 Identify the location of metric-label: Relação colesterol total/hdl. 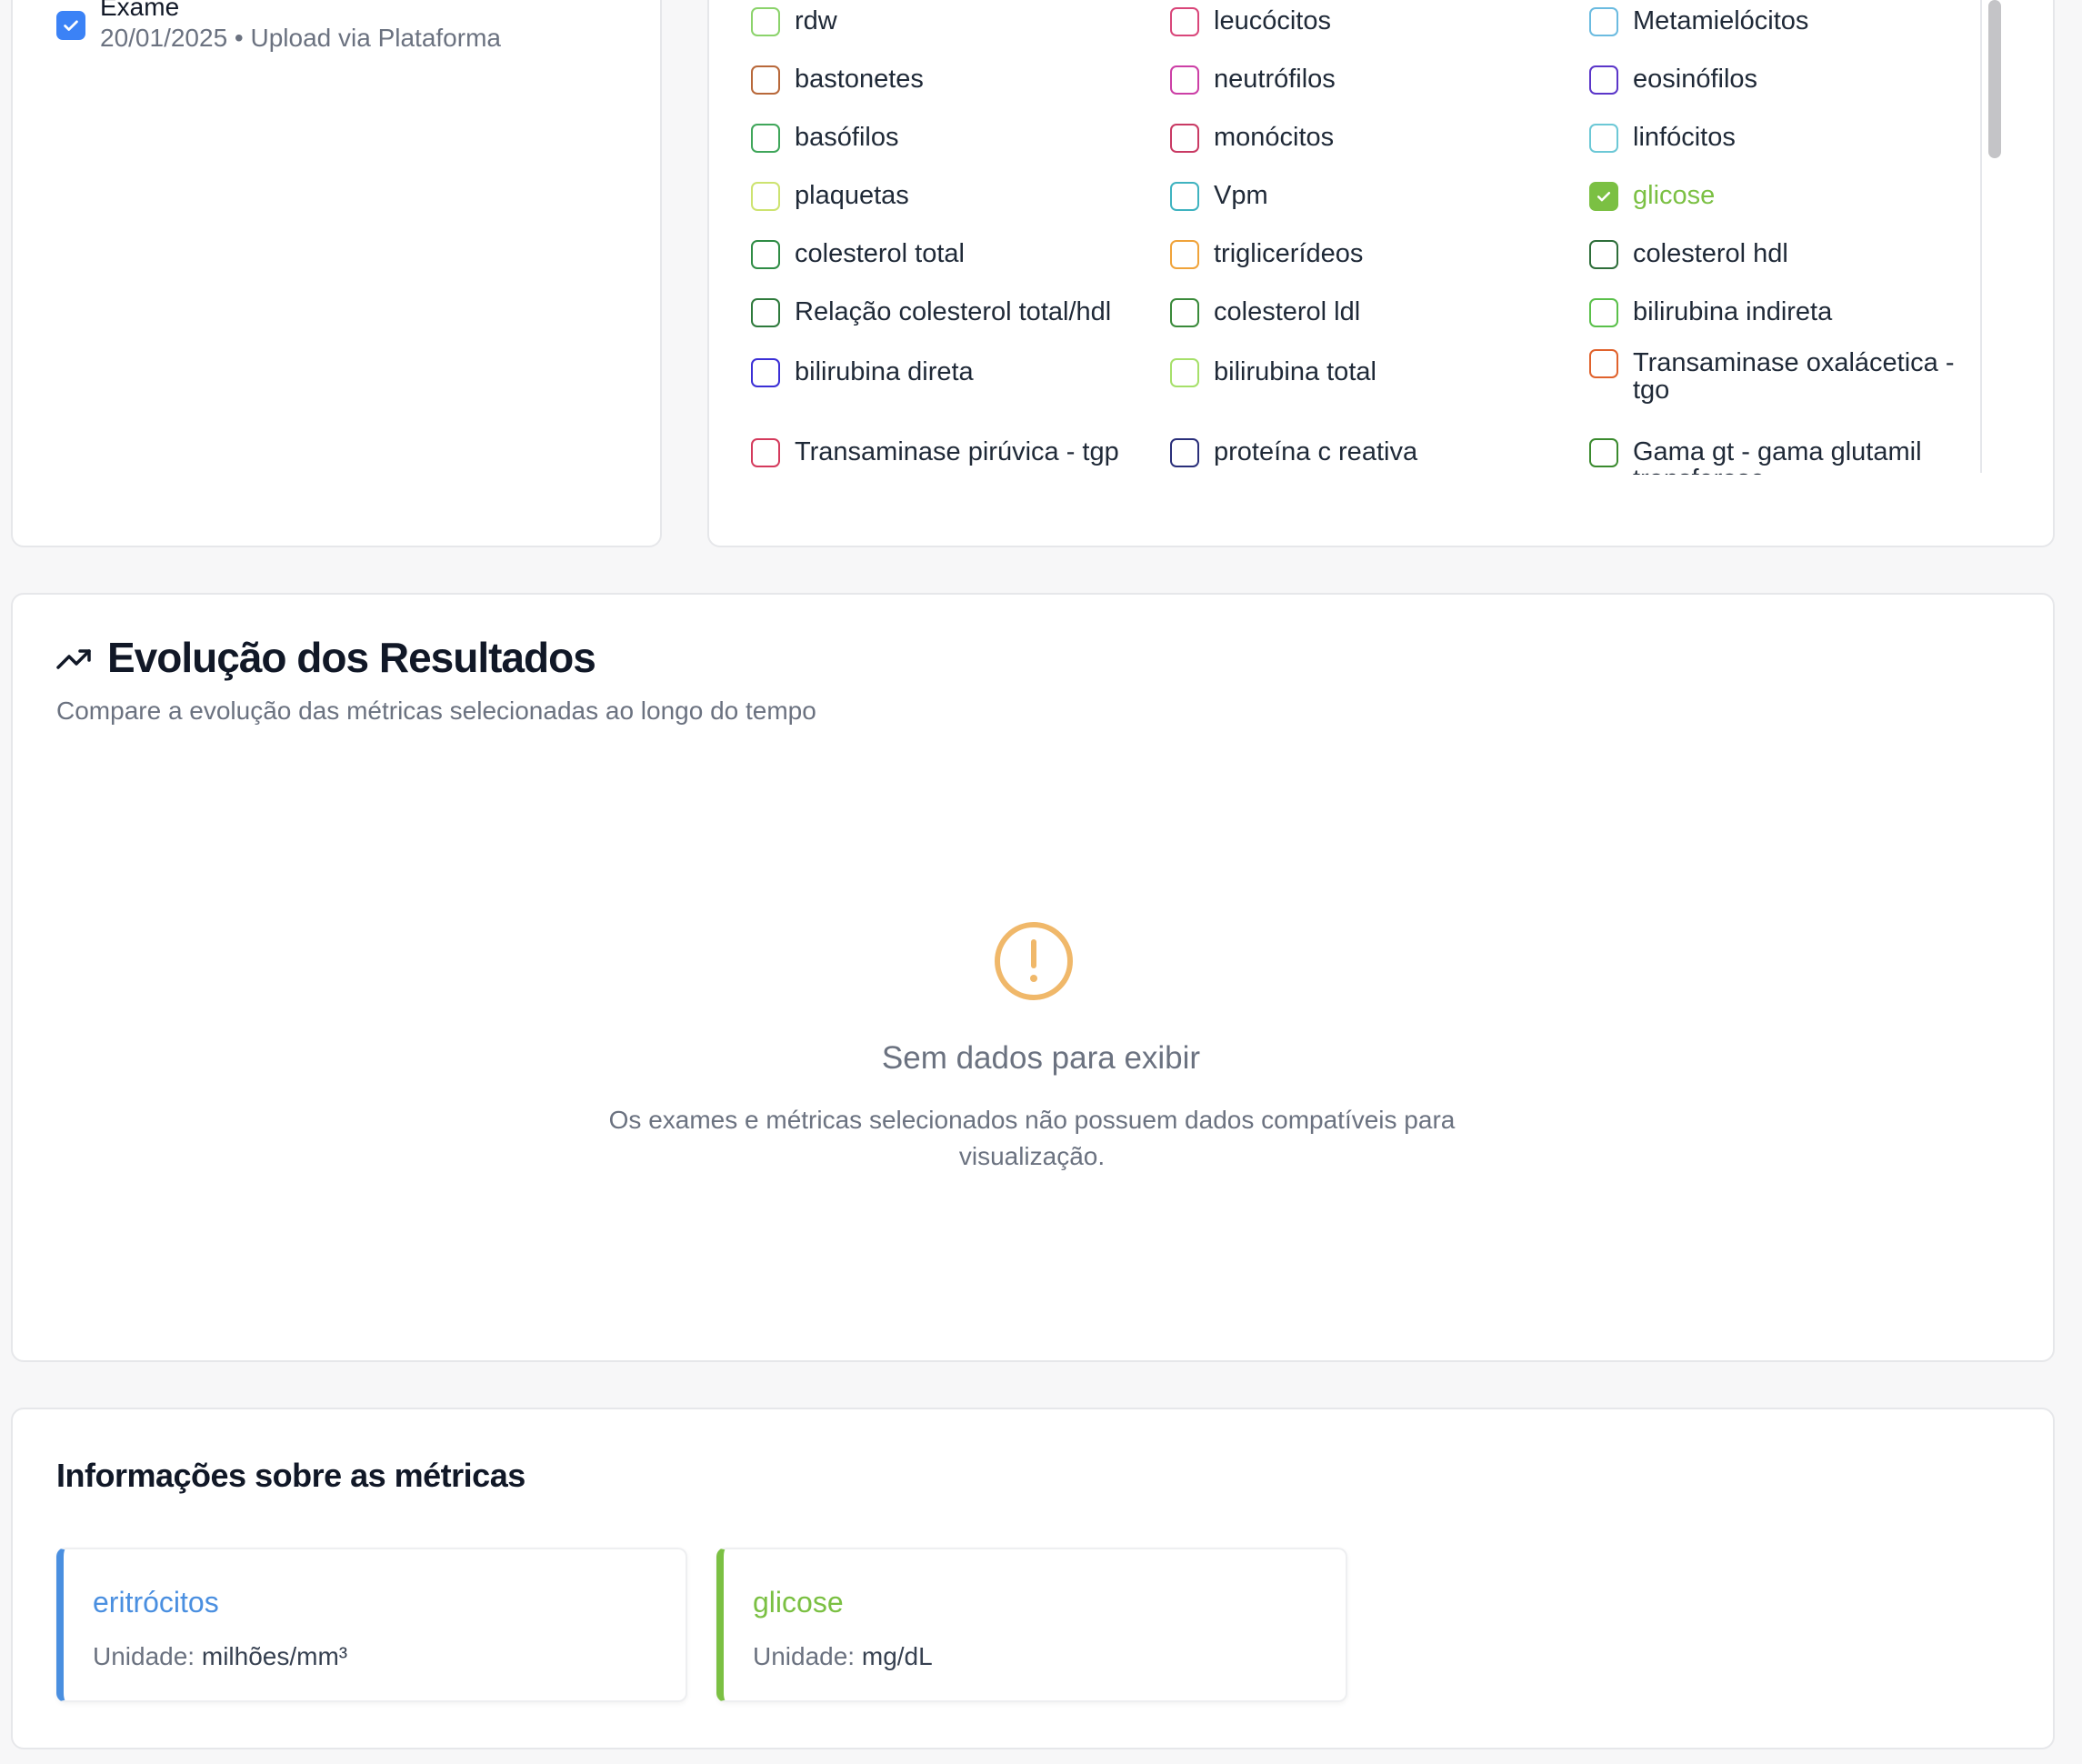
(953, 311).